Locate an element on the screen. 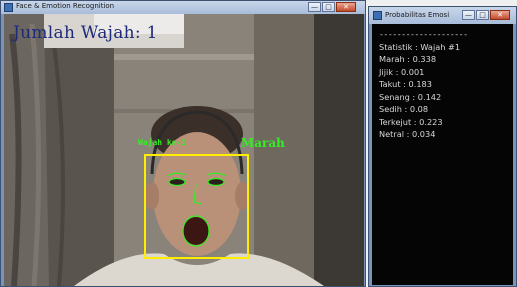 Image resolution: width=517 pixels, height=287 pixels. face-bounding-box is located at coordinates (196, 206).